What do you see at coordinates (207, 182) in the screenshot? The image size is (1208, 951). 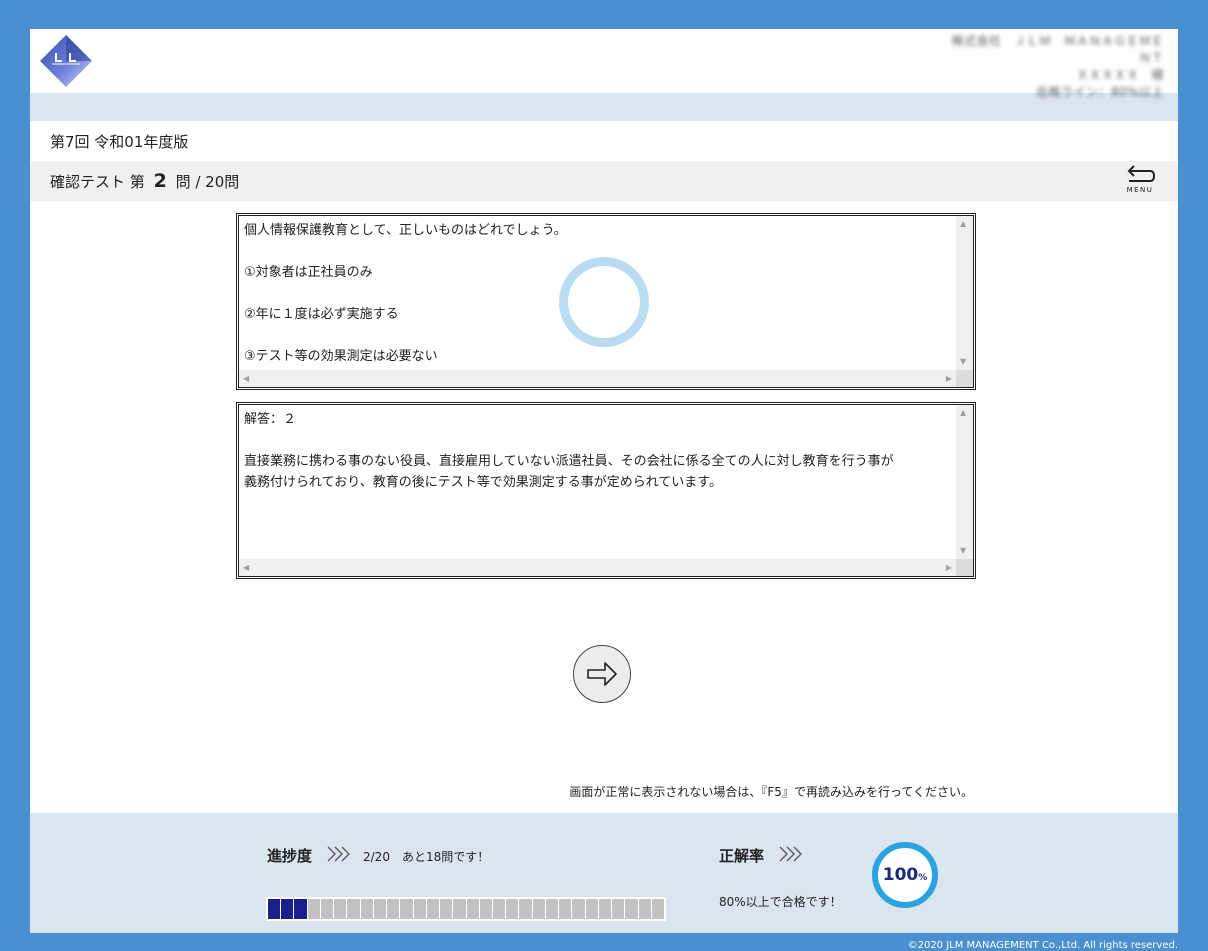 I see `question-suffix: 問 / 20問` at bounding box center [207, 182].